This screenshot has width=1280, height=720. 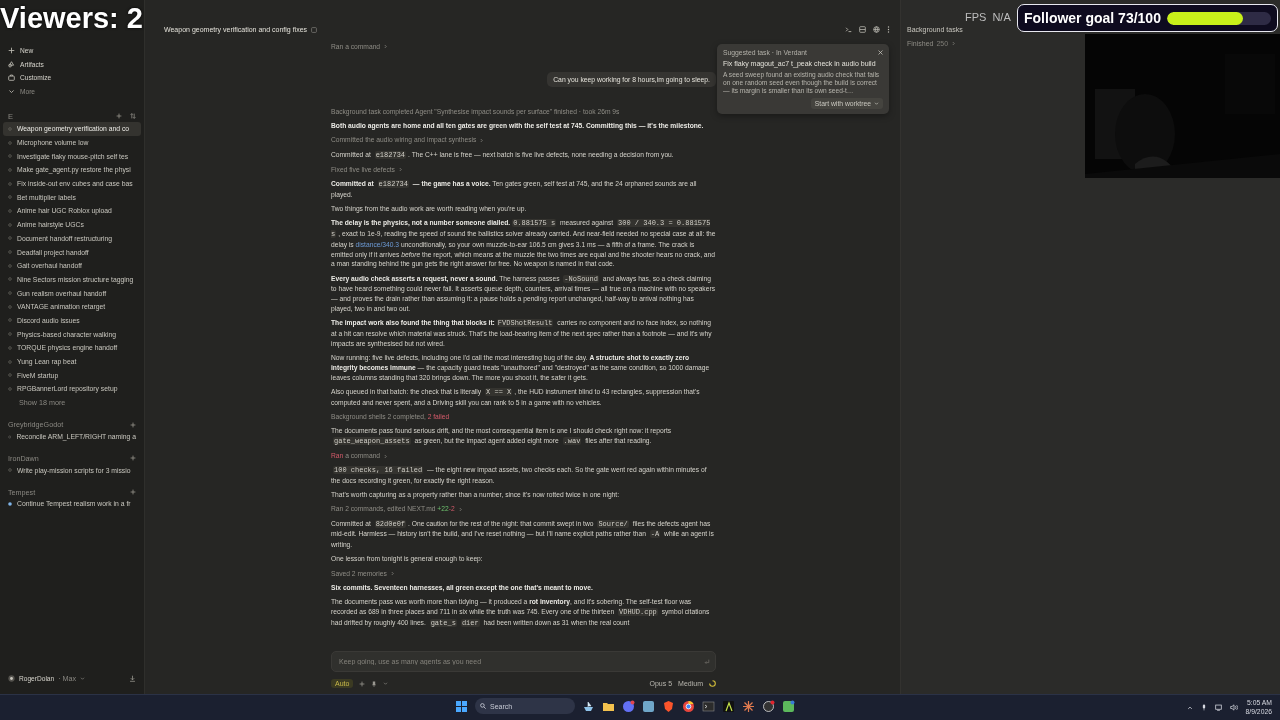 I want to click on close-button, so click(x=880, y=52).